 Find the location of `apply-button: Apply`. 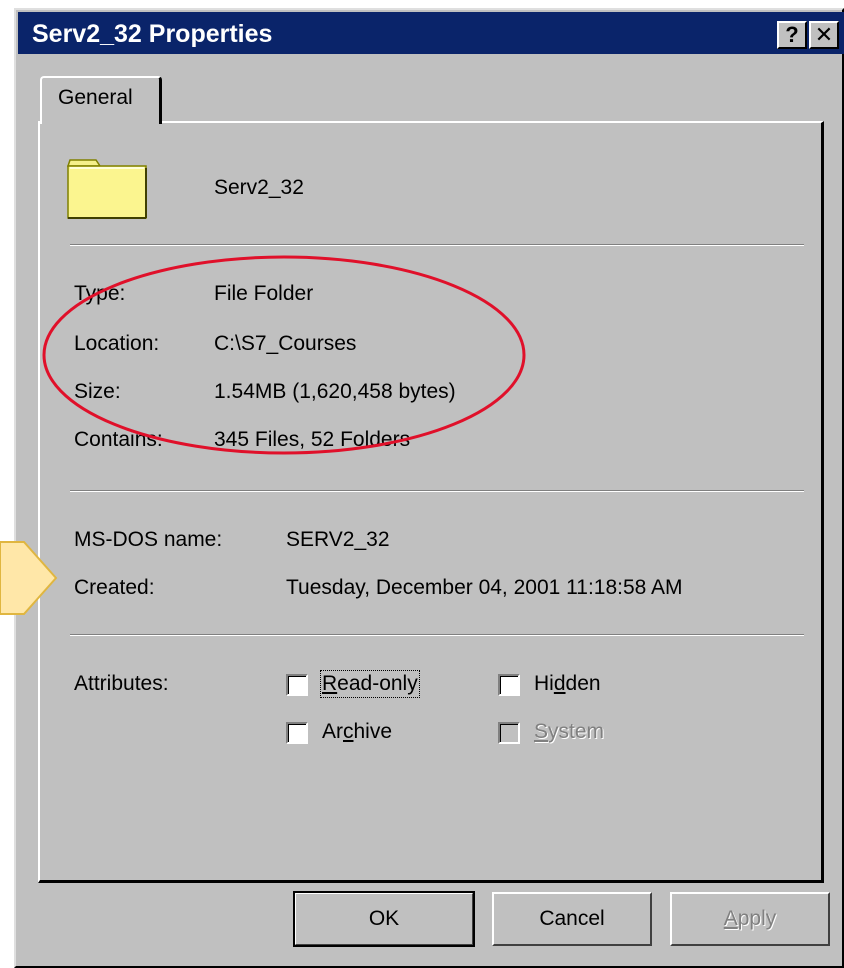

apply-button: Apply is located at coordinates (750, 919).